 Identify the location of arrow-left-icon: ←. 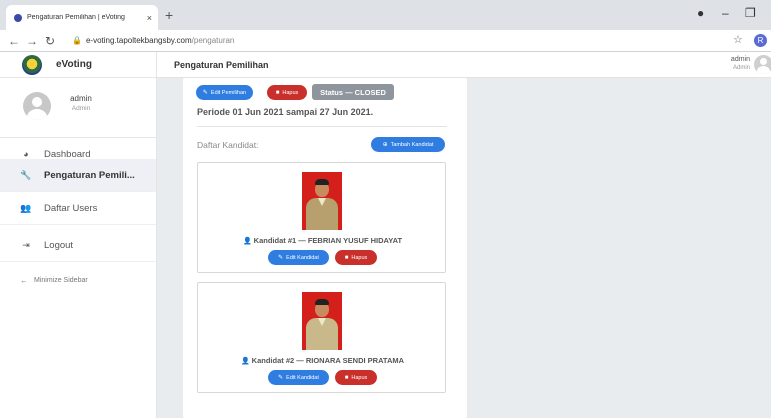
(24, 280).